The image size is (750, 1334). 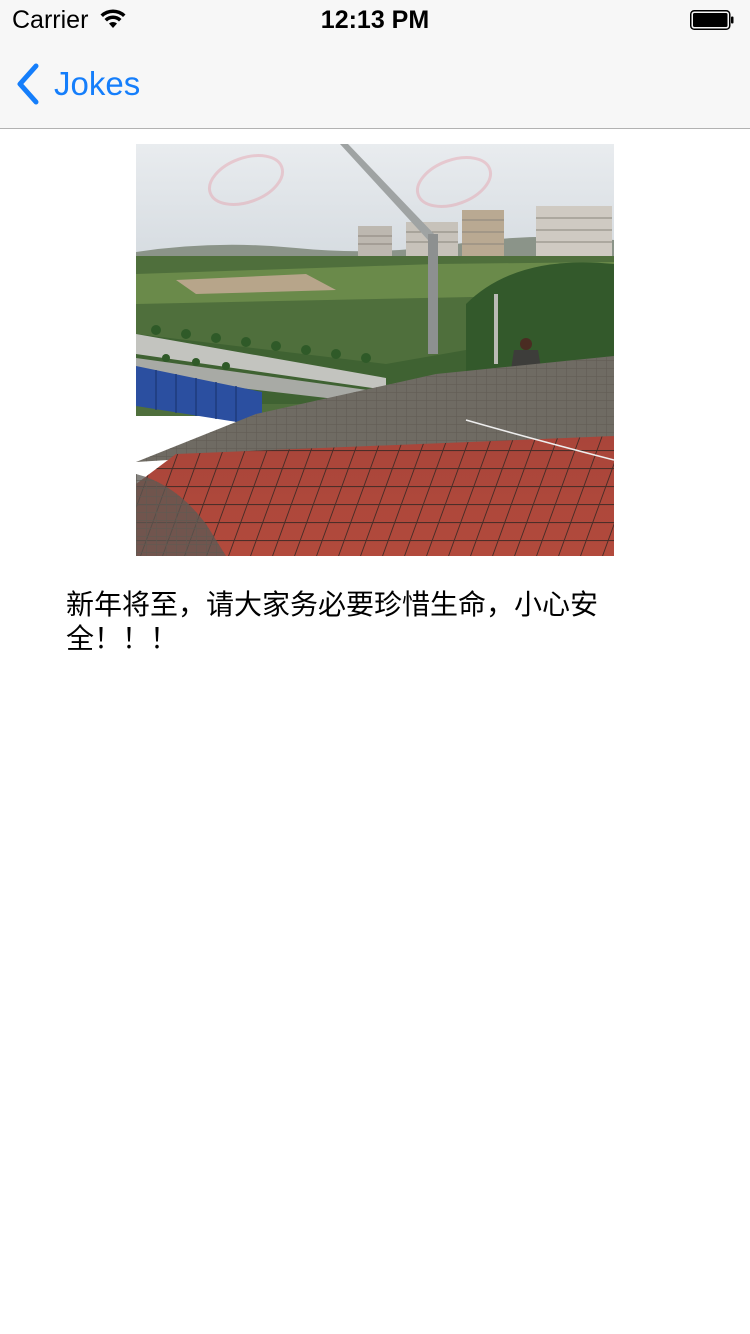 I want to click on navigation-bar: Jokes, so click(x=375, y=84).